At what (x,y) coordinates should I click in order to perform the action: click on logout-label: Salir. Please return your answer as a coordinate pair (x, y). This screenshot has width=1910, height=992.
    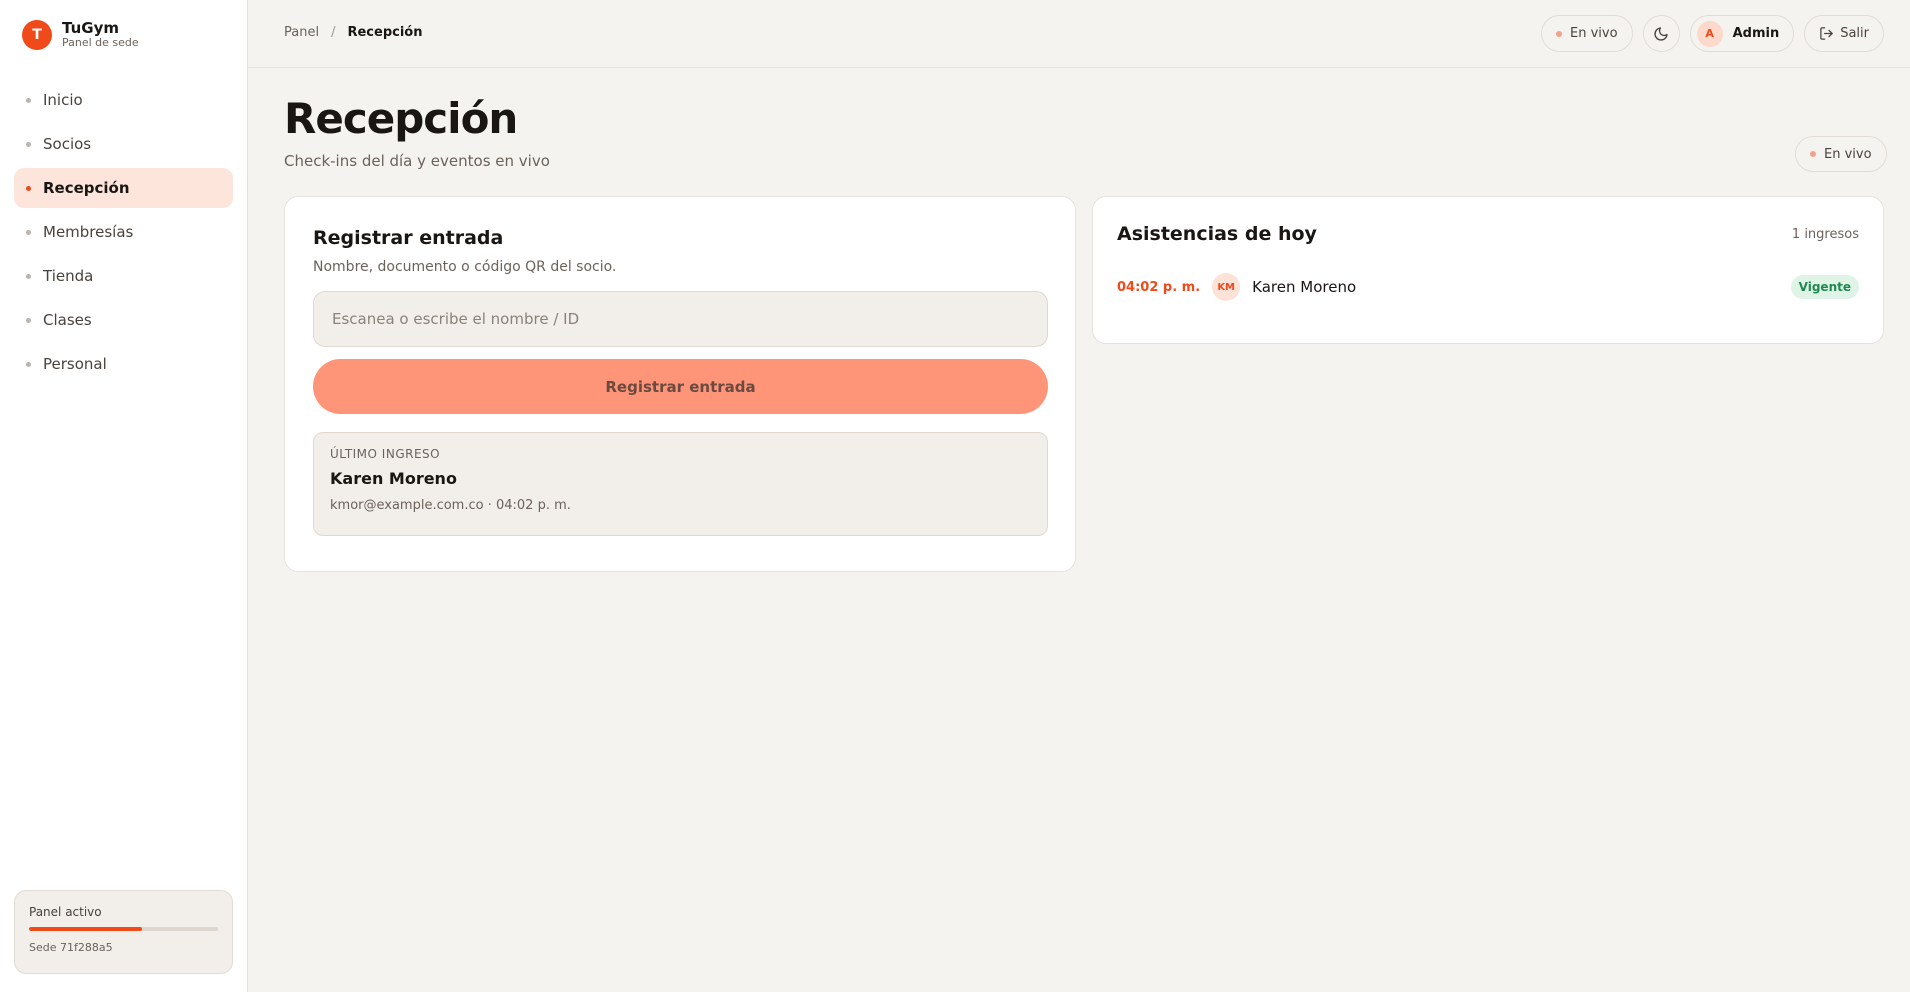
    Looking at the image, I should click on (1854, 33).